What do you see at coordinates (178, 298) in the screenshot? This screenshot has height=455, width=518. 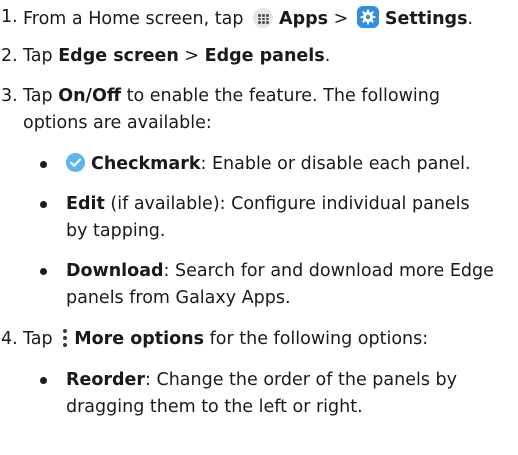 I see `bullet-text: panels from Galaxy Apps.` at bounding box center [178, 298].